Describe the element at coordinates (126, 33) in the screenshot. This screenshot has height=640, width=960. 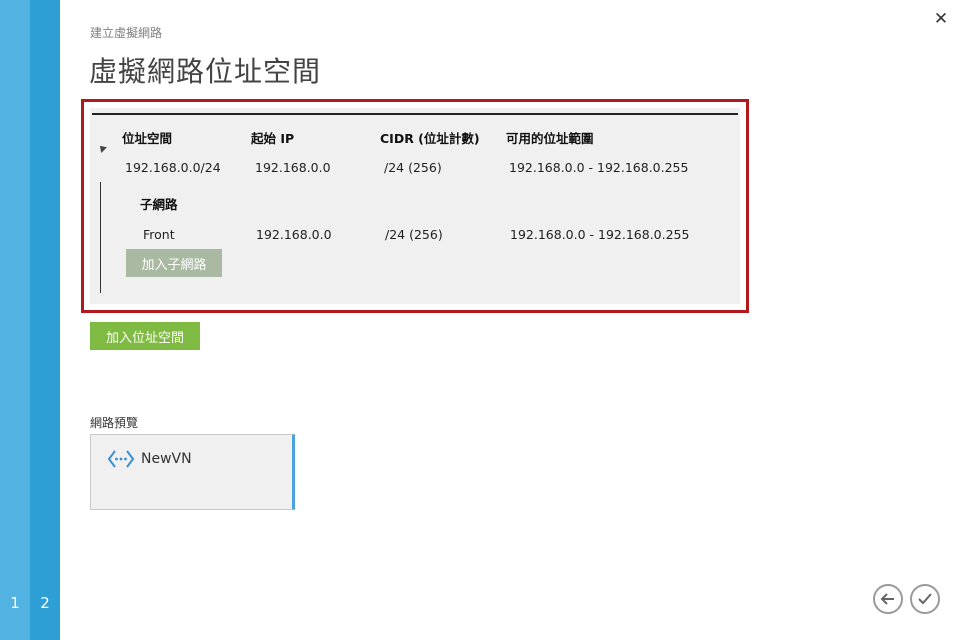
I see `breadcrumb: 建立虛擬網路` at that location.